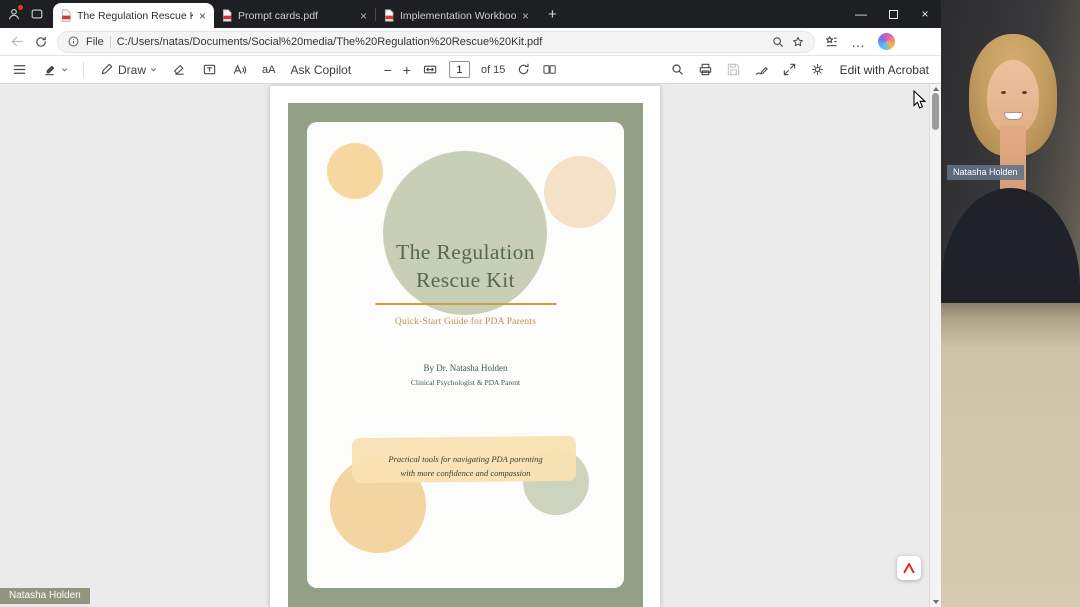 Image resolution: width=1080 pixels, height=607 pixels. I want to click on save-button, so click(733, 69).